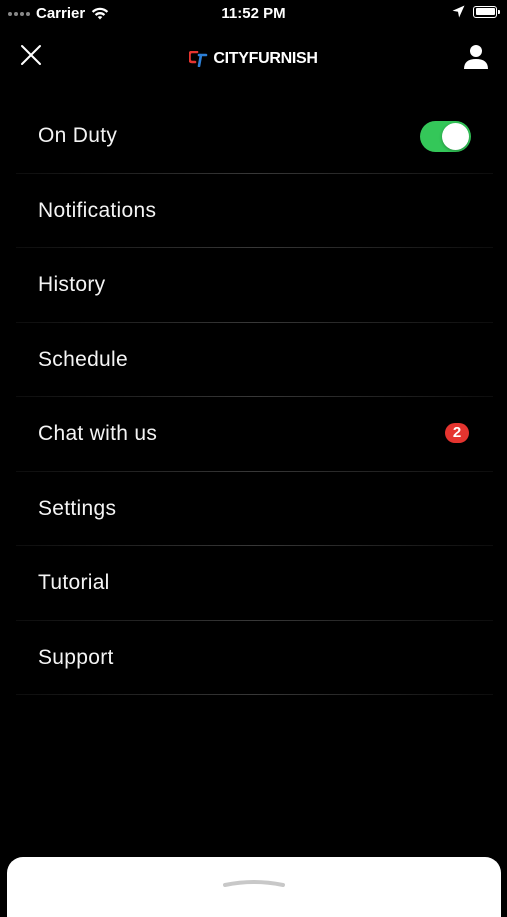 The width and height of the screenshot is (507, 917). What do you see at coordinates (78, 136) in the screenshot?
I see `menu-item-label: On Duty` at bounding box center [78, 136].